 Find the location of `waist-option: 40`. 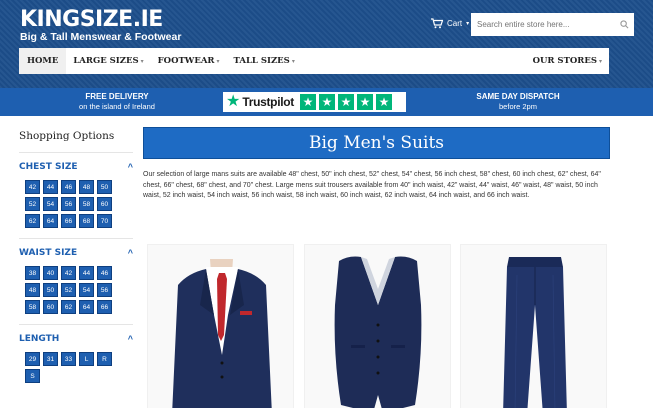

waist-option: 40 is located at coordinates (50, 273).